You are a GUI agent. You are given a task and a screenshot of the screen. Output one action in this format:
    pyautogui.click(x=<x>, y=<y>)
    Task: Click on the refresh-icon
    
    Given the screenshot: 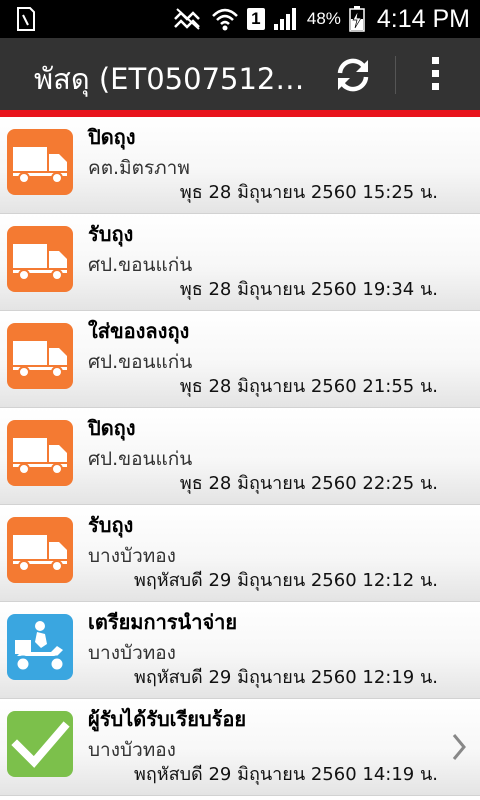 What is the action you would take?
    pyautogui.click(x=353, y=75)
    